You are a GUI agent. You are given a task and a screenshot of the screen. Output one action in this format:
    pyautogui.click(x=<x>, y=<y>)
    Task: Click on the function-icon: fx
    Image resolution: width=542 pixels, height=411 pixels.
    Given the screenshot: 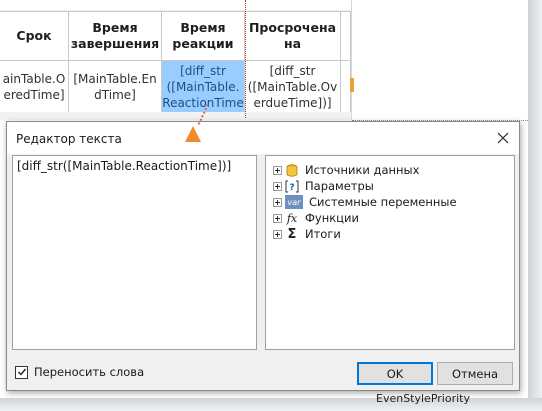 What is the action you would take?
    pyautogui.click(x=292, y=218)
    